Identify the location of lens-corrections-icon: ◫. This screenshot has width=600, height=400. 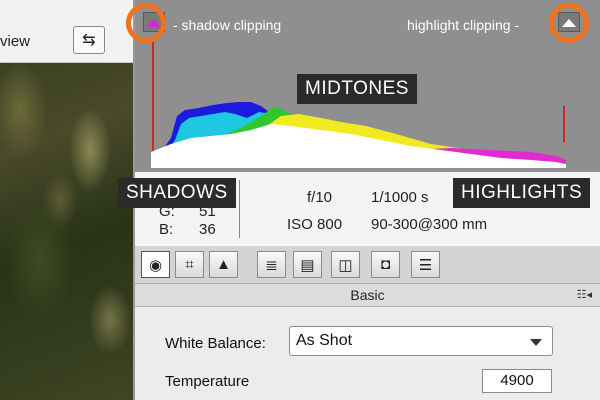
(345, 265).